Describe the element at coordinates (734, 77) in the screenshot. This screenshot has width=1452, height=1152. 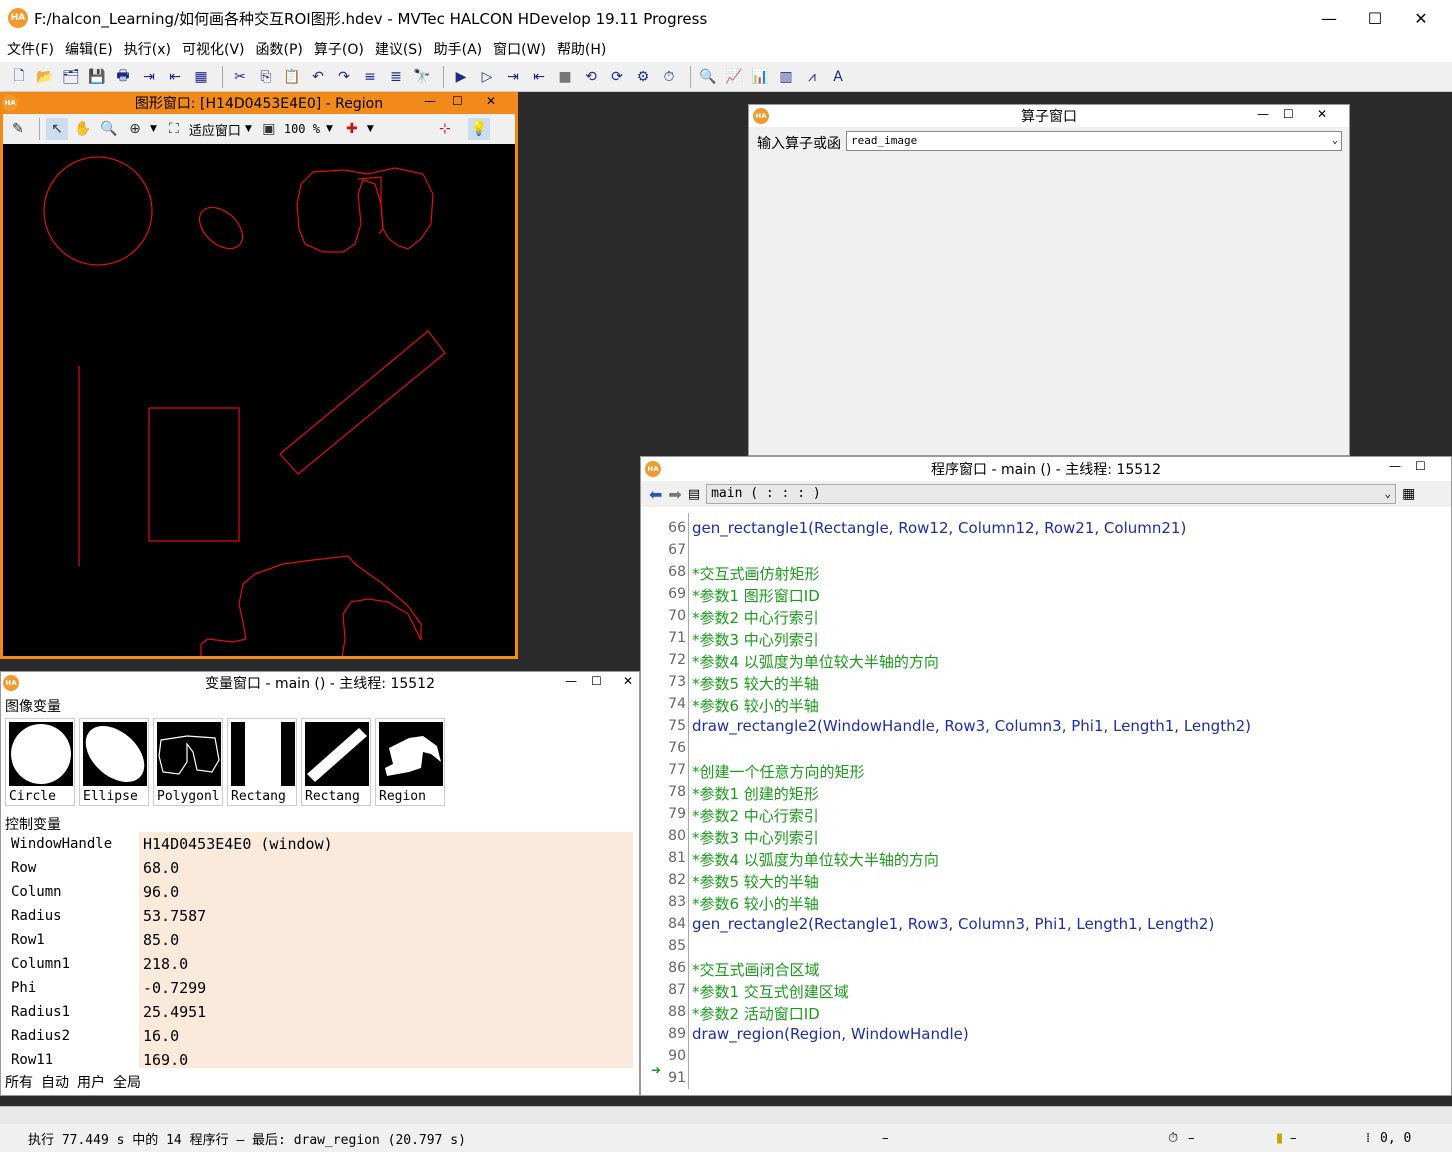
I see `line-profile-icon: 📈` at that location.